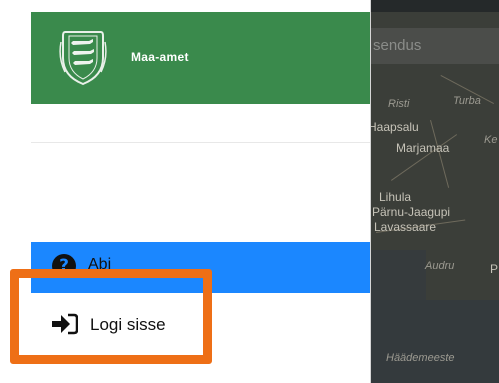  I want to click on menu-item-label: Logi sisse, so click(128, 324).